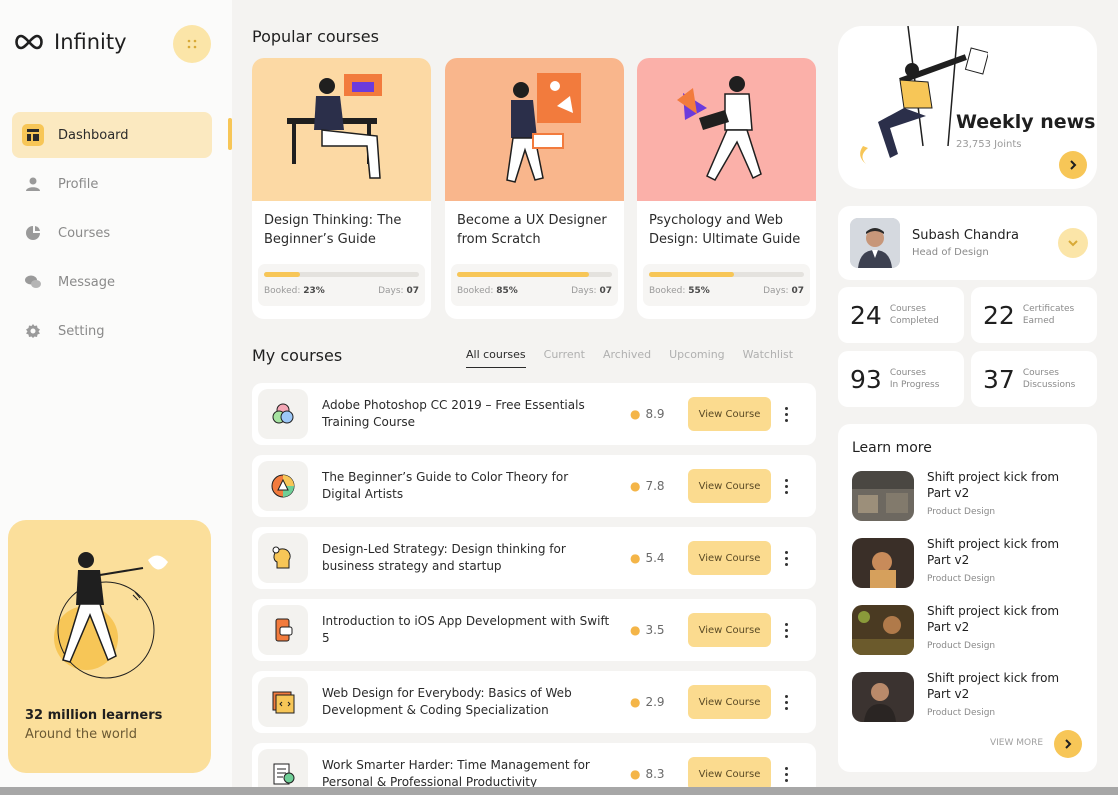 The width and height of the screenshot is (1118, 795). Describe the element at coordinates (647, 414) in the screenshot. I see `course-rating: ● 8.9` at that location.